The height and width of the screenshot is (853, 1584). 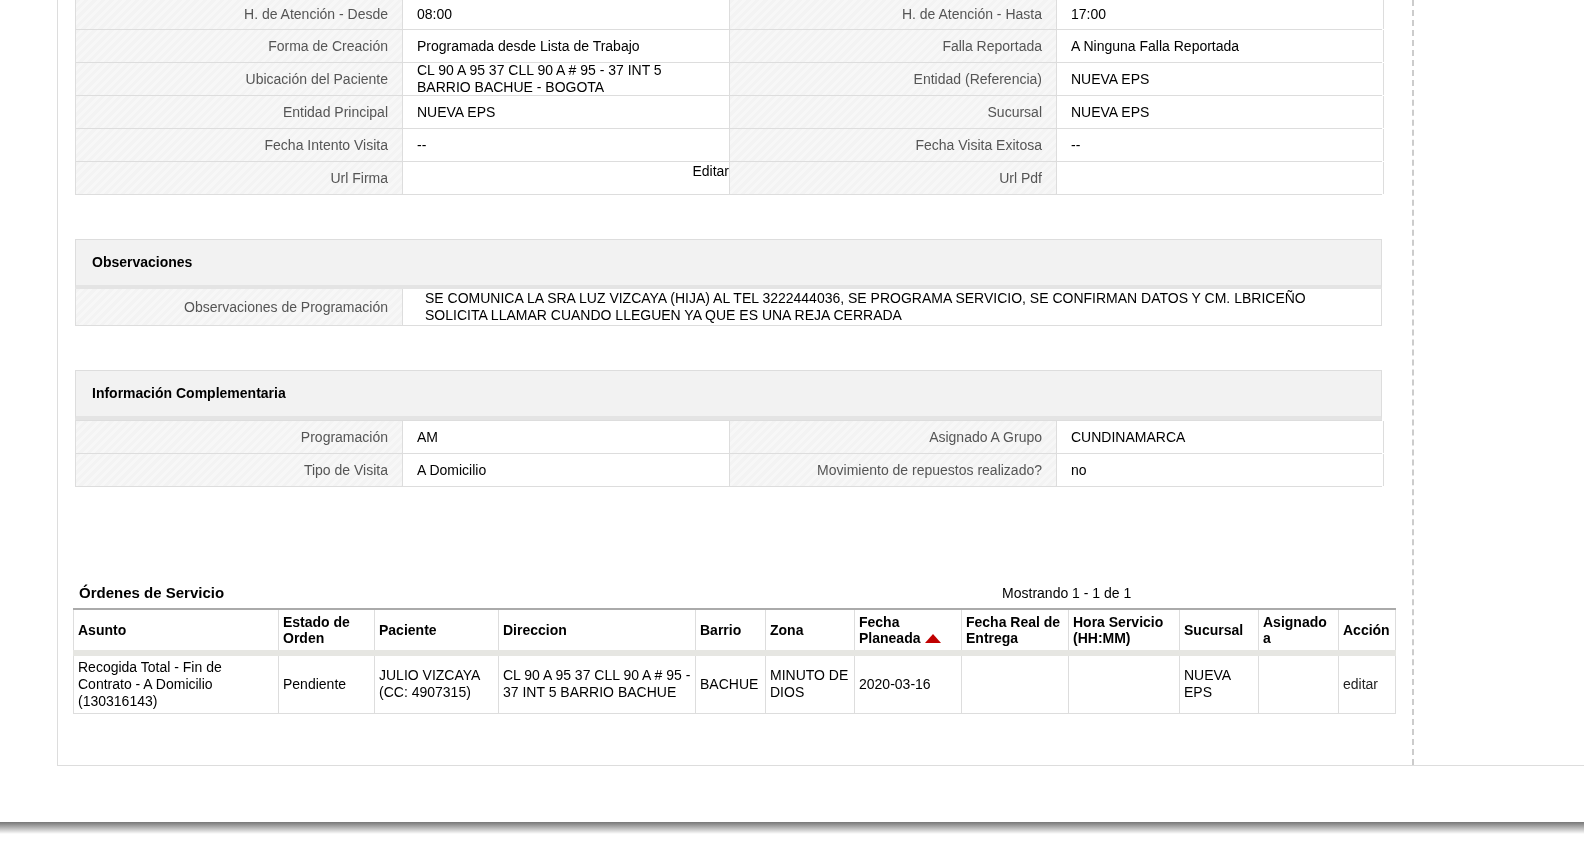 I want to click on edit-link: Editar, so click(x=710, y=171).